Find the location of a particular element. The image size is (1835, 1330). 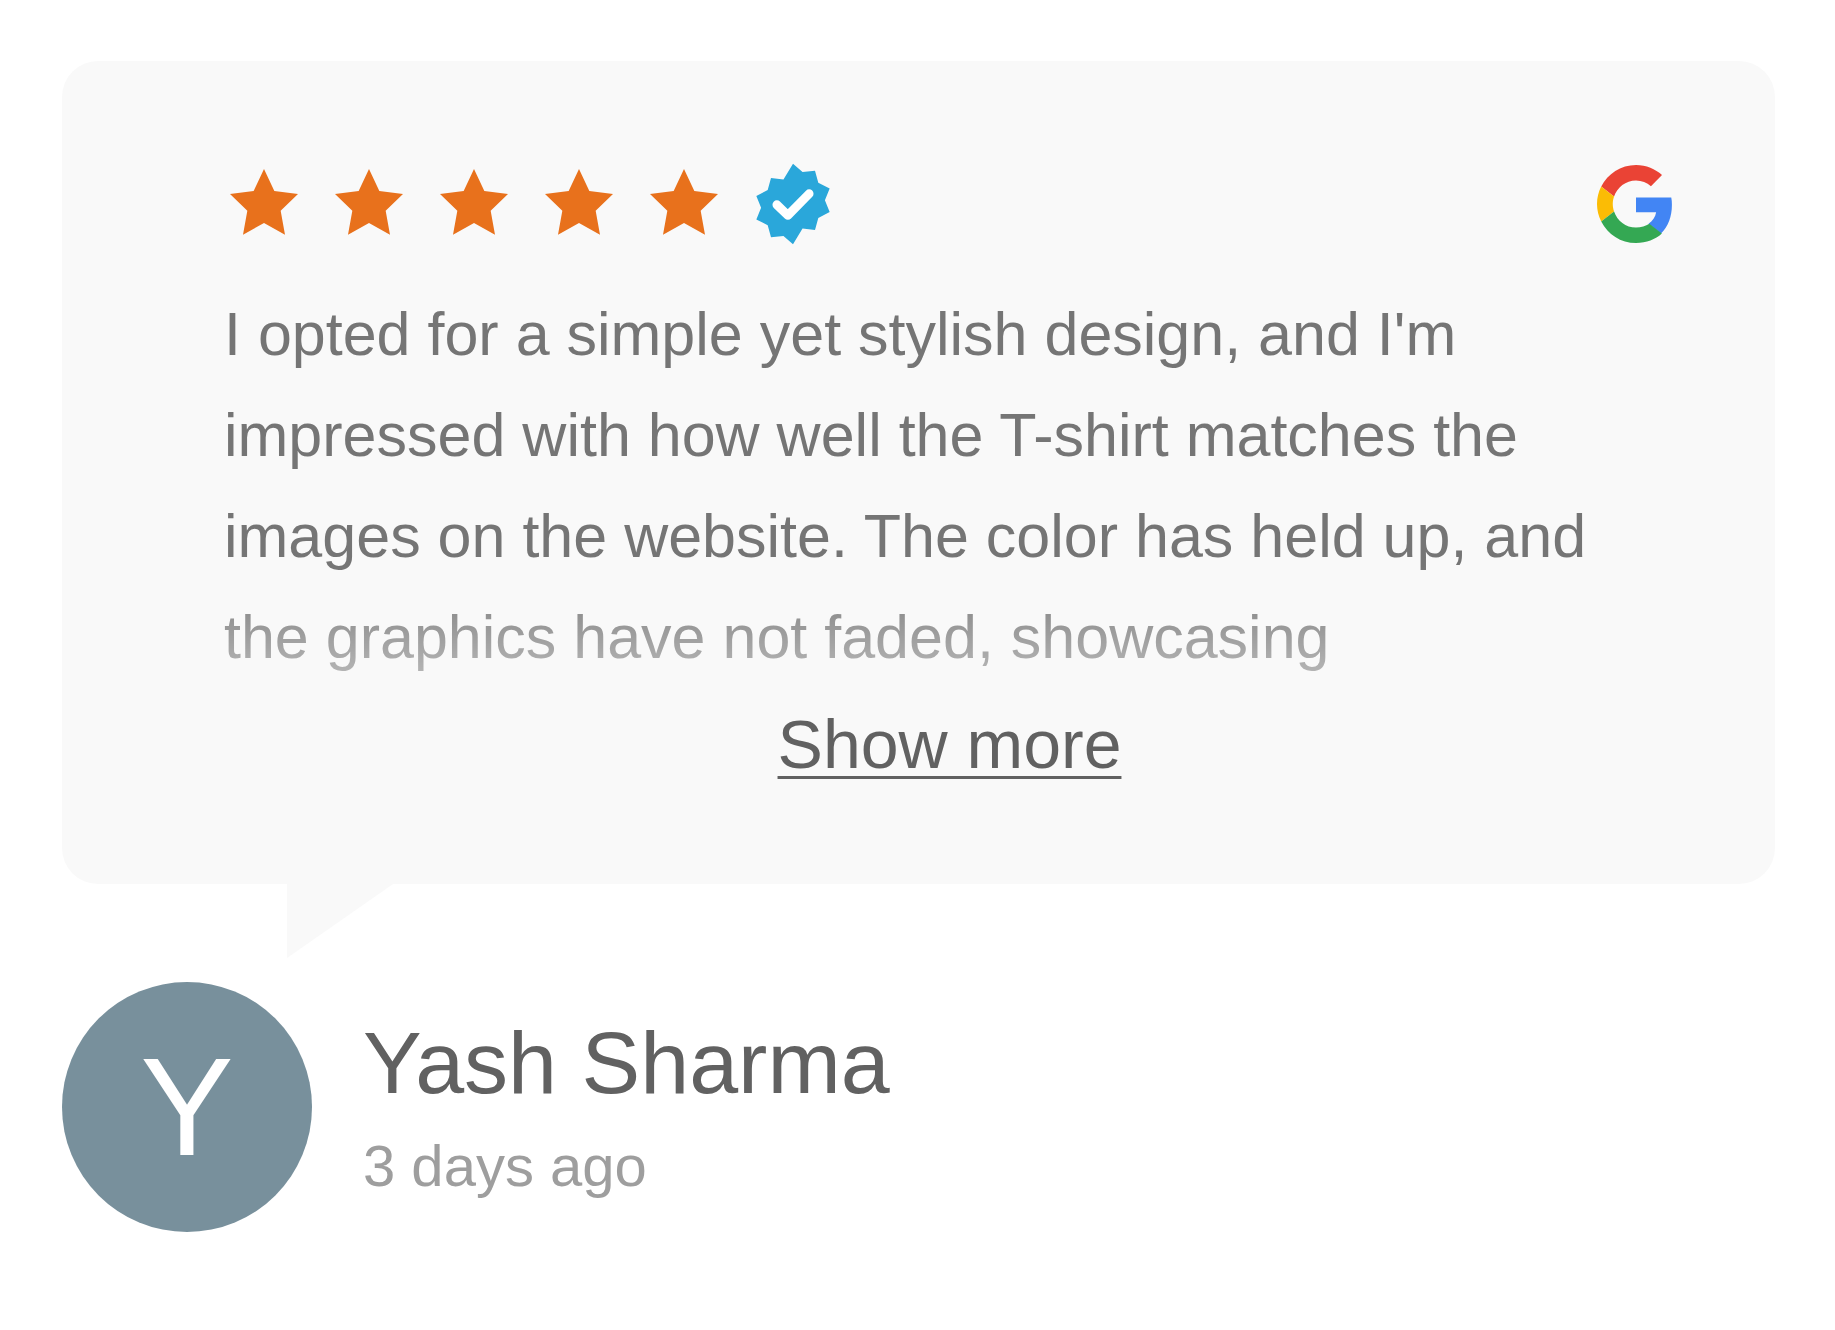

avatar: Y is located at coordinates (187, 1107).